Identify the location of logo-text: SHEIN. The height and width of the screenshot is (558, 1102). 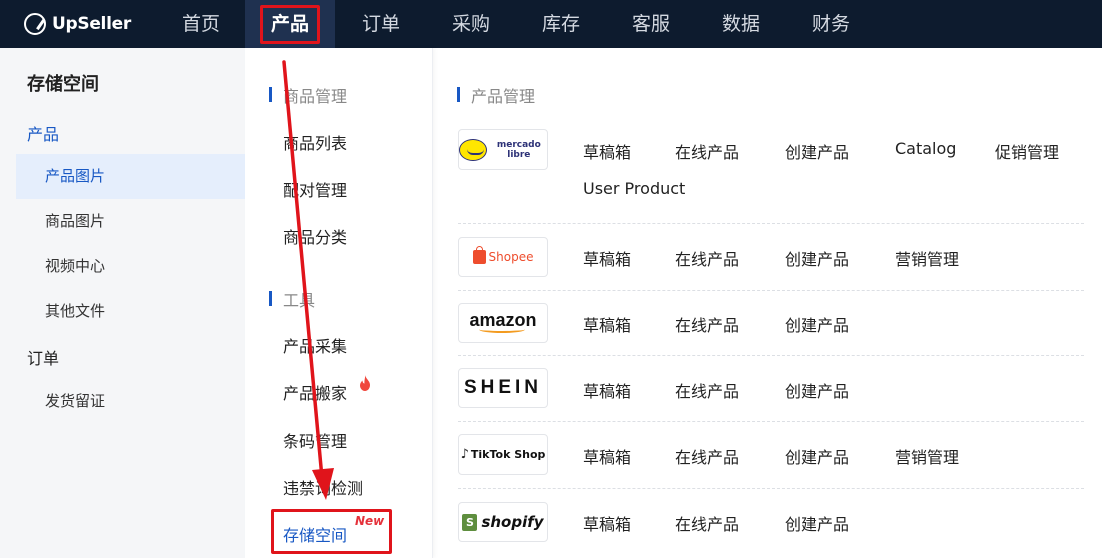
(503, 387).